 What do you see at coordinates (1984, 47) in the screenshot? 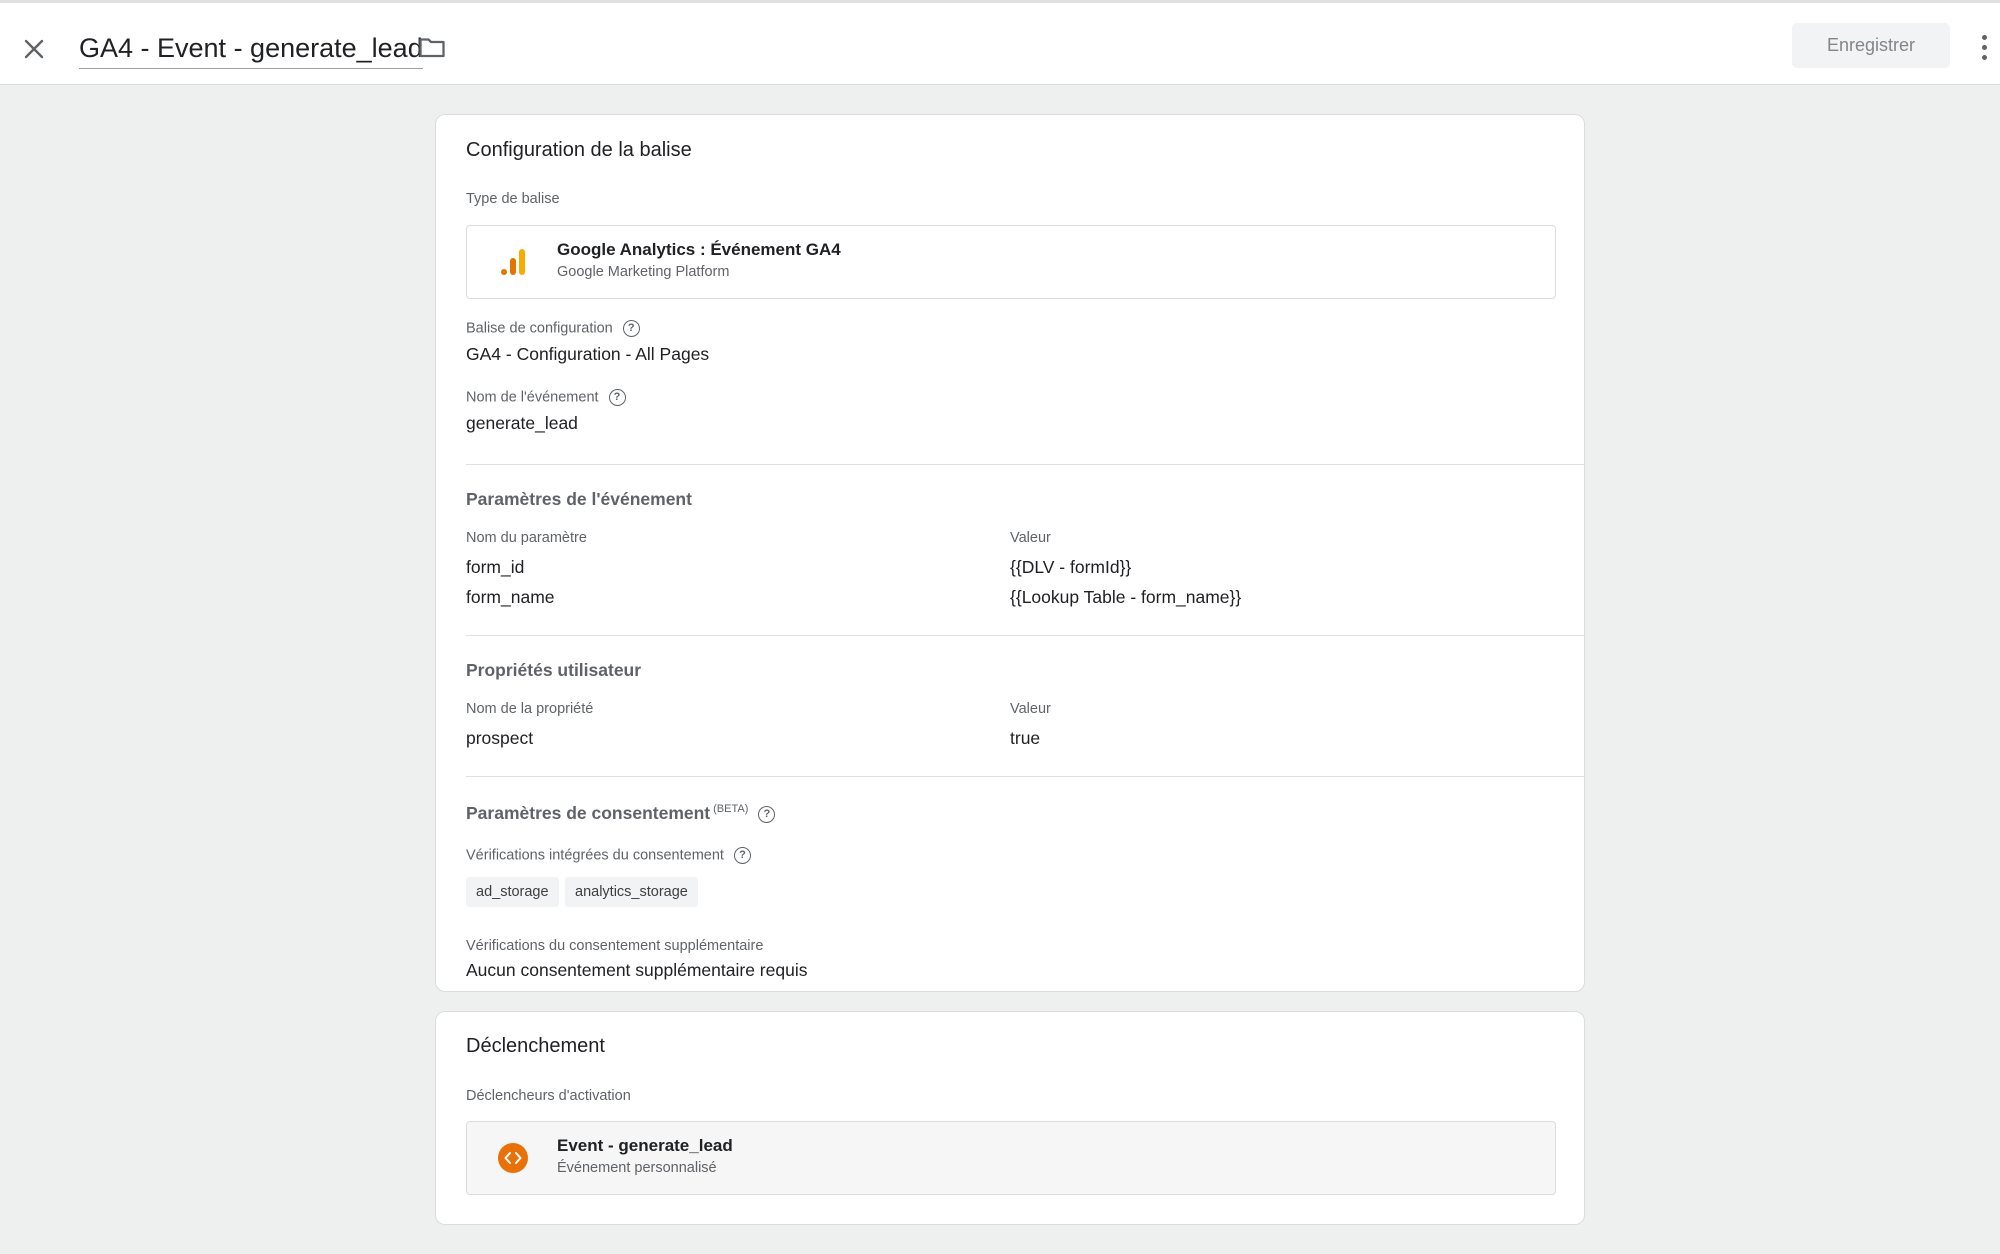
I see `more-options-icon` at bounding box center [1984, 47].